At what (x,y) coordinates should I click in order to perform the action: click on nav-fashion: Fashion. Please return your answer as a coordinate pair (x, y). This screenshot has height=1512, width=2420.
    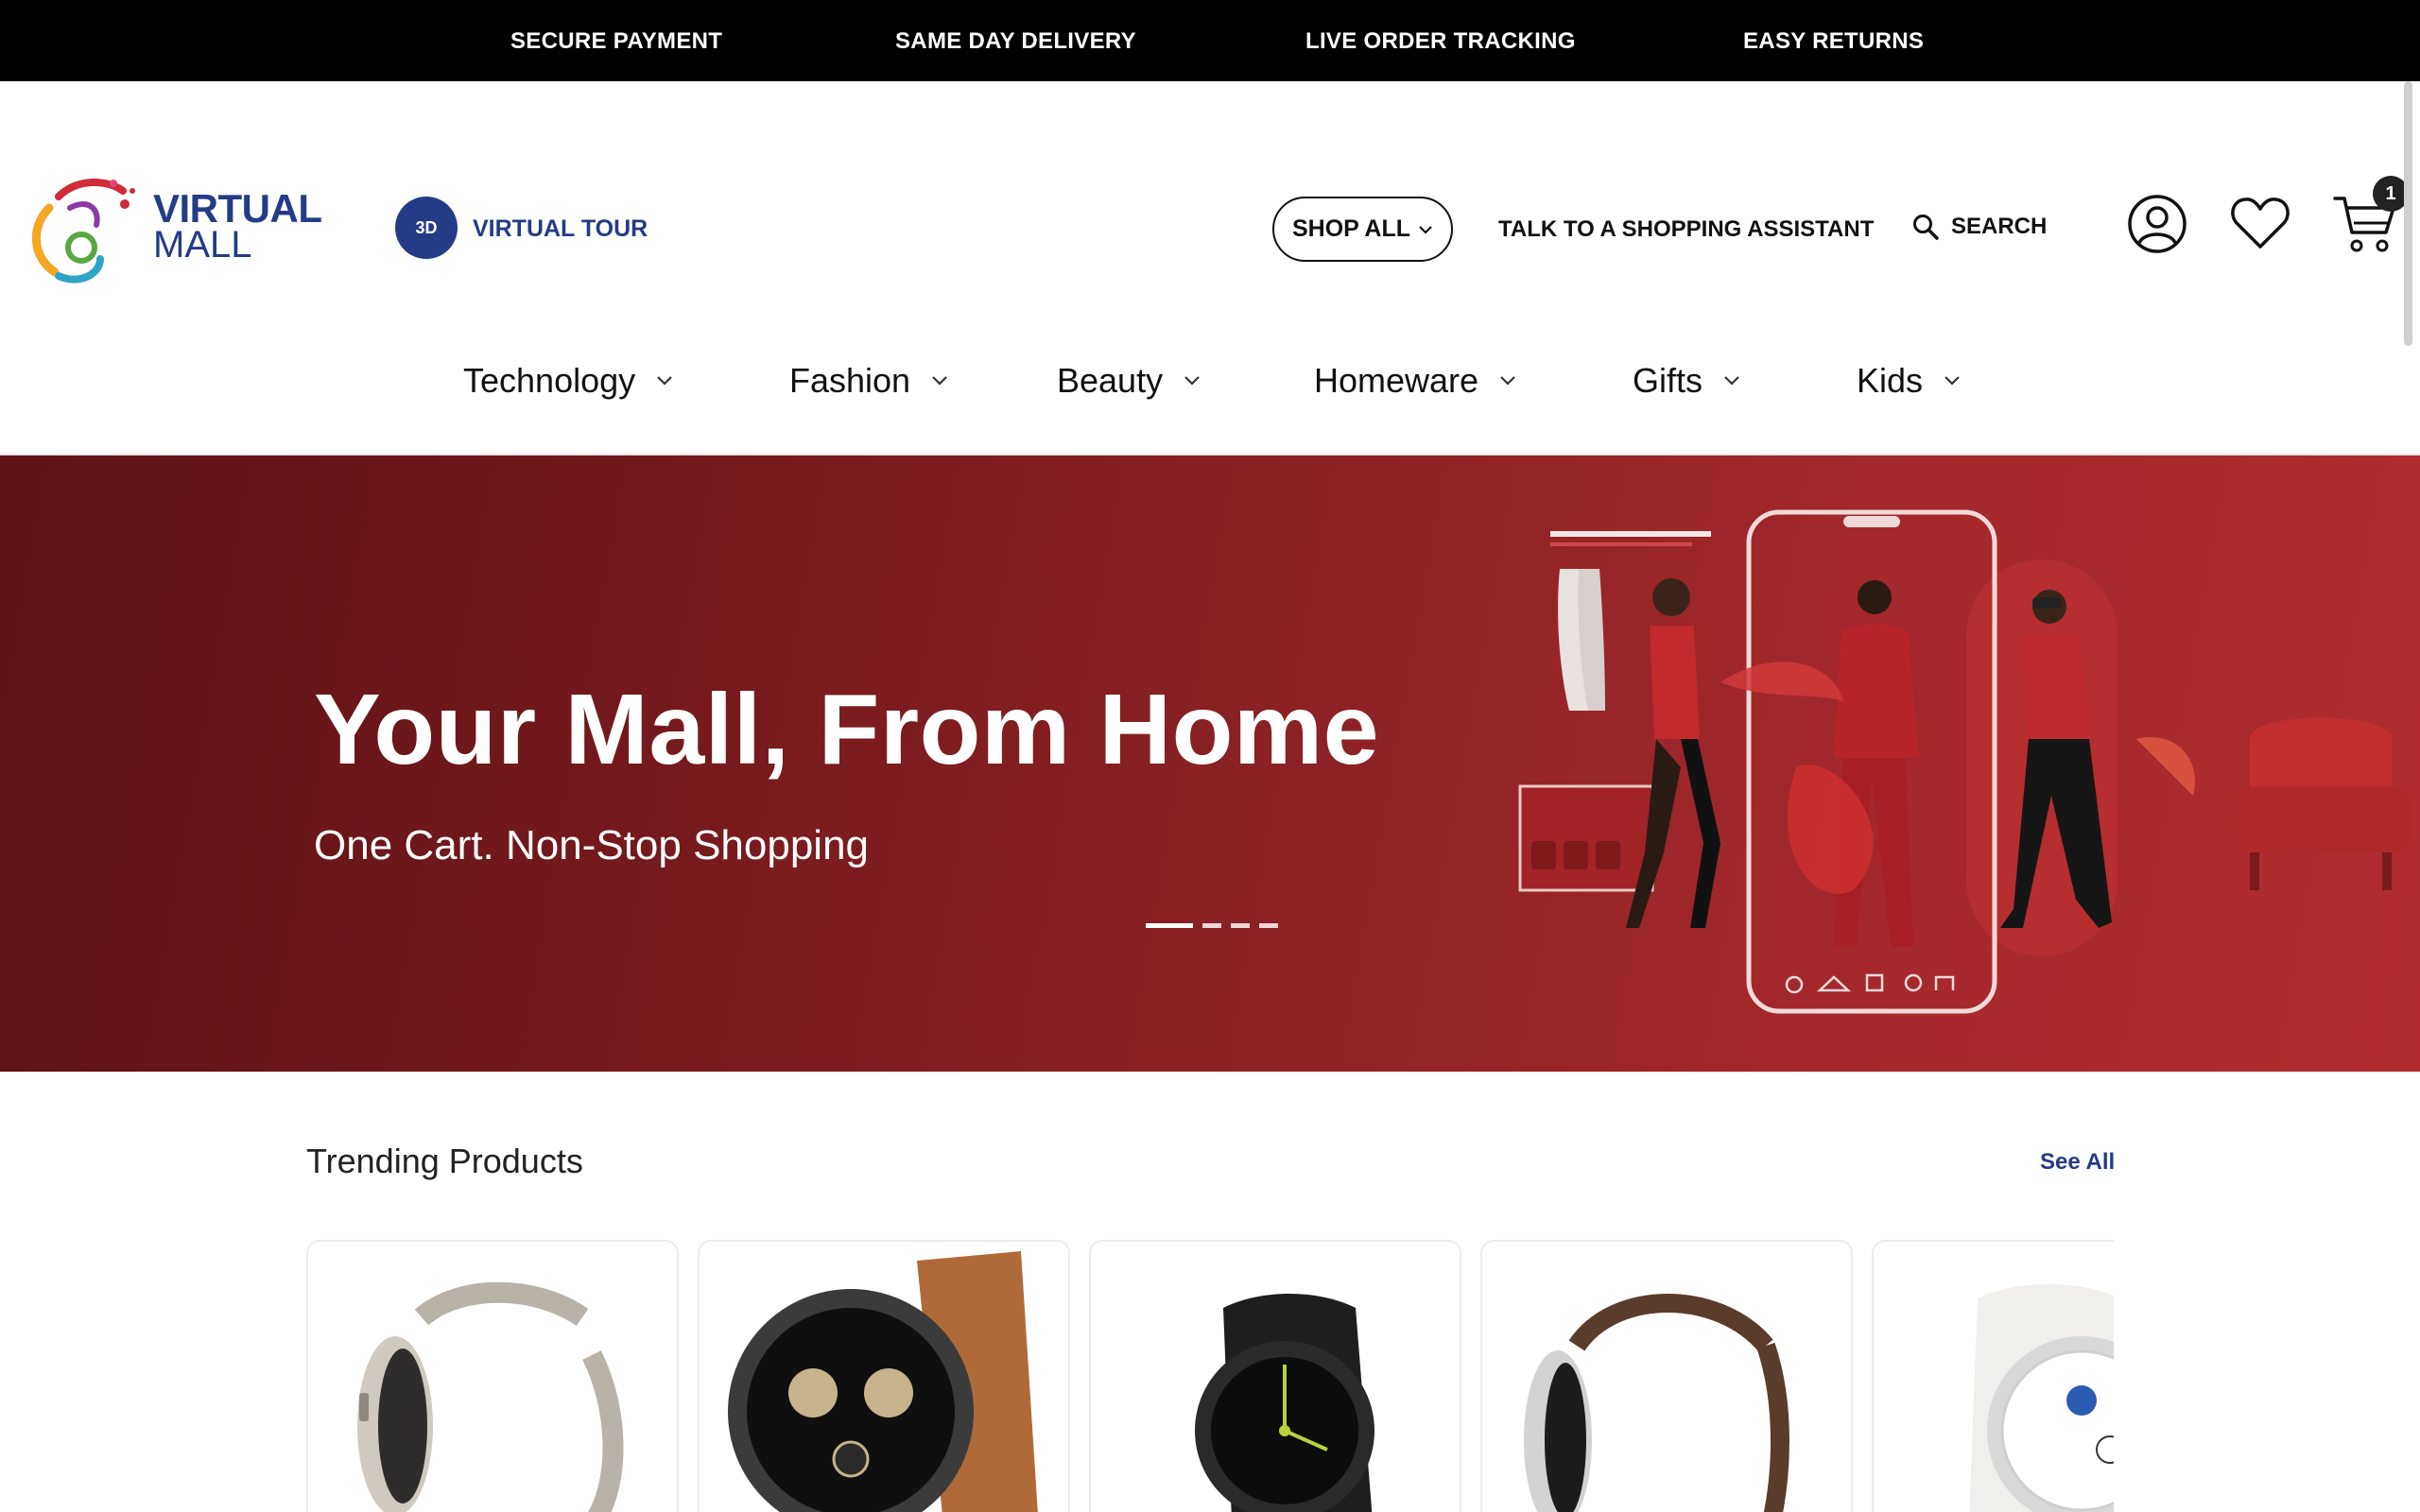
    Looking at the image, I should click on (868, 381).